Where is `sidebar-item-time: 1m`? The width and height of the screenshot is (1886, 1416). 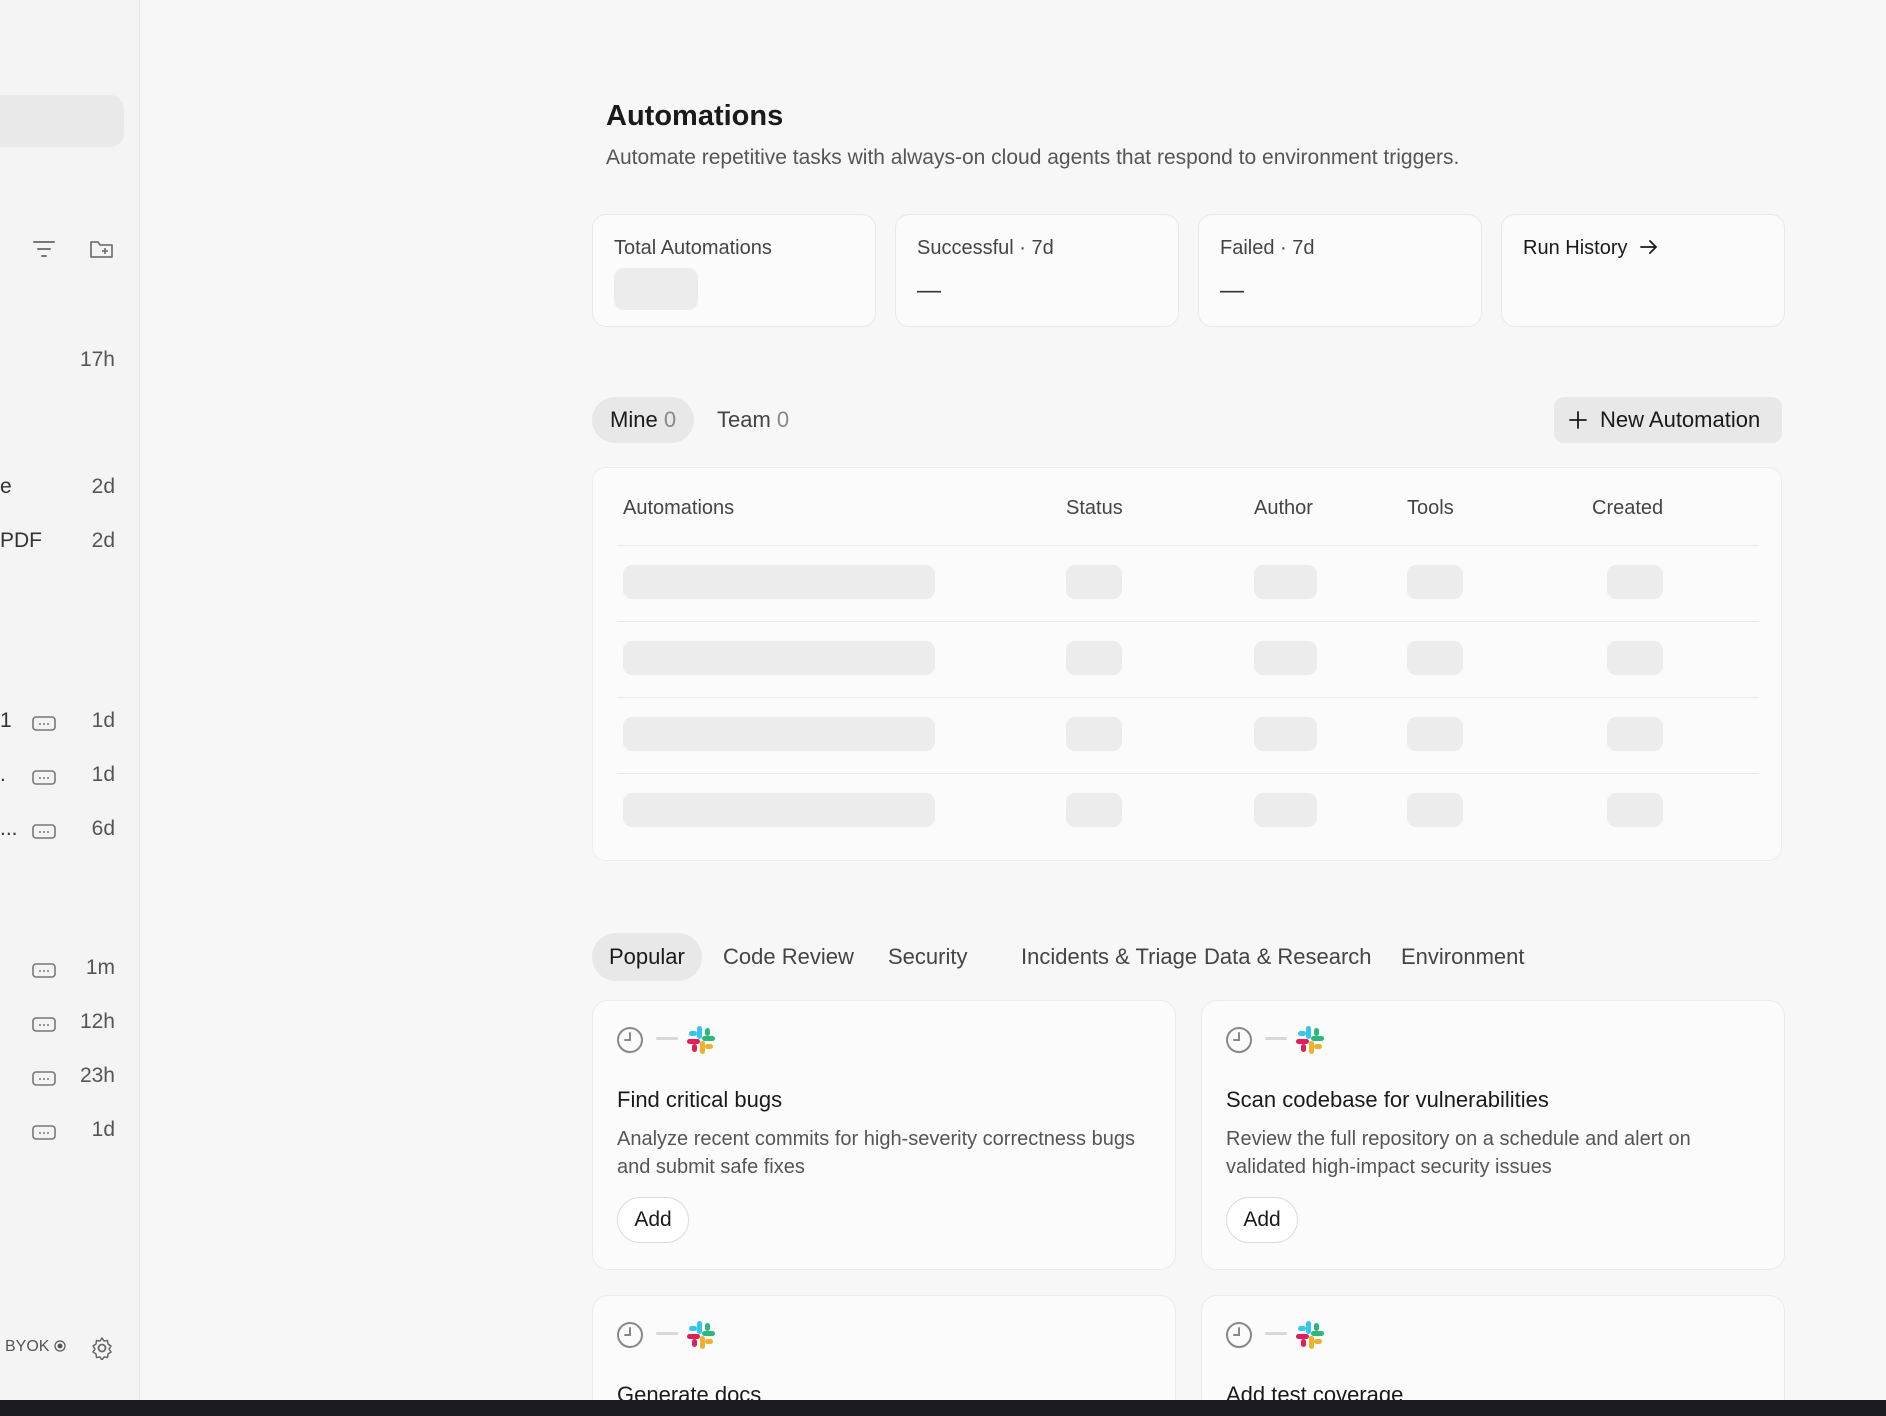 sidebar-item-time: 1m is located at coordinates (100, 967).